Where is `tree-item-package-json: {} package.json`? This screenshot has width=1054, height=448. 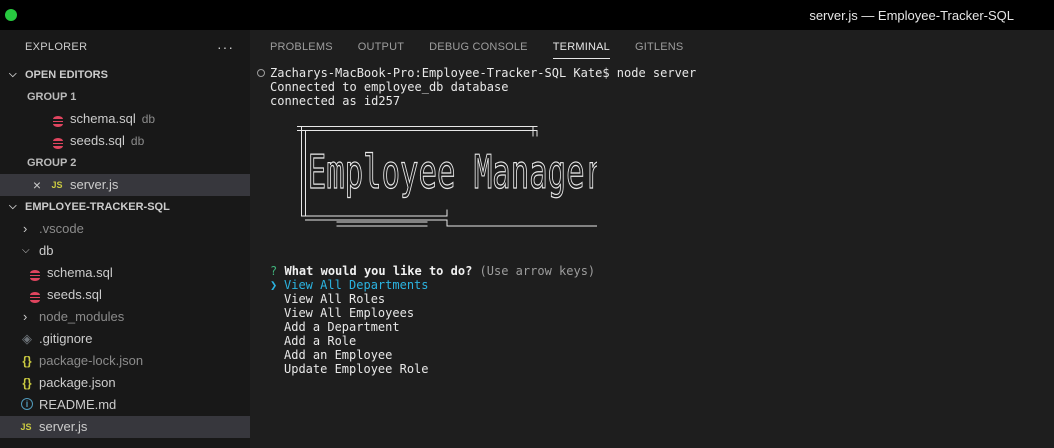 tree-item-package-json: {} package.json is located at coordinates (125, 383).